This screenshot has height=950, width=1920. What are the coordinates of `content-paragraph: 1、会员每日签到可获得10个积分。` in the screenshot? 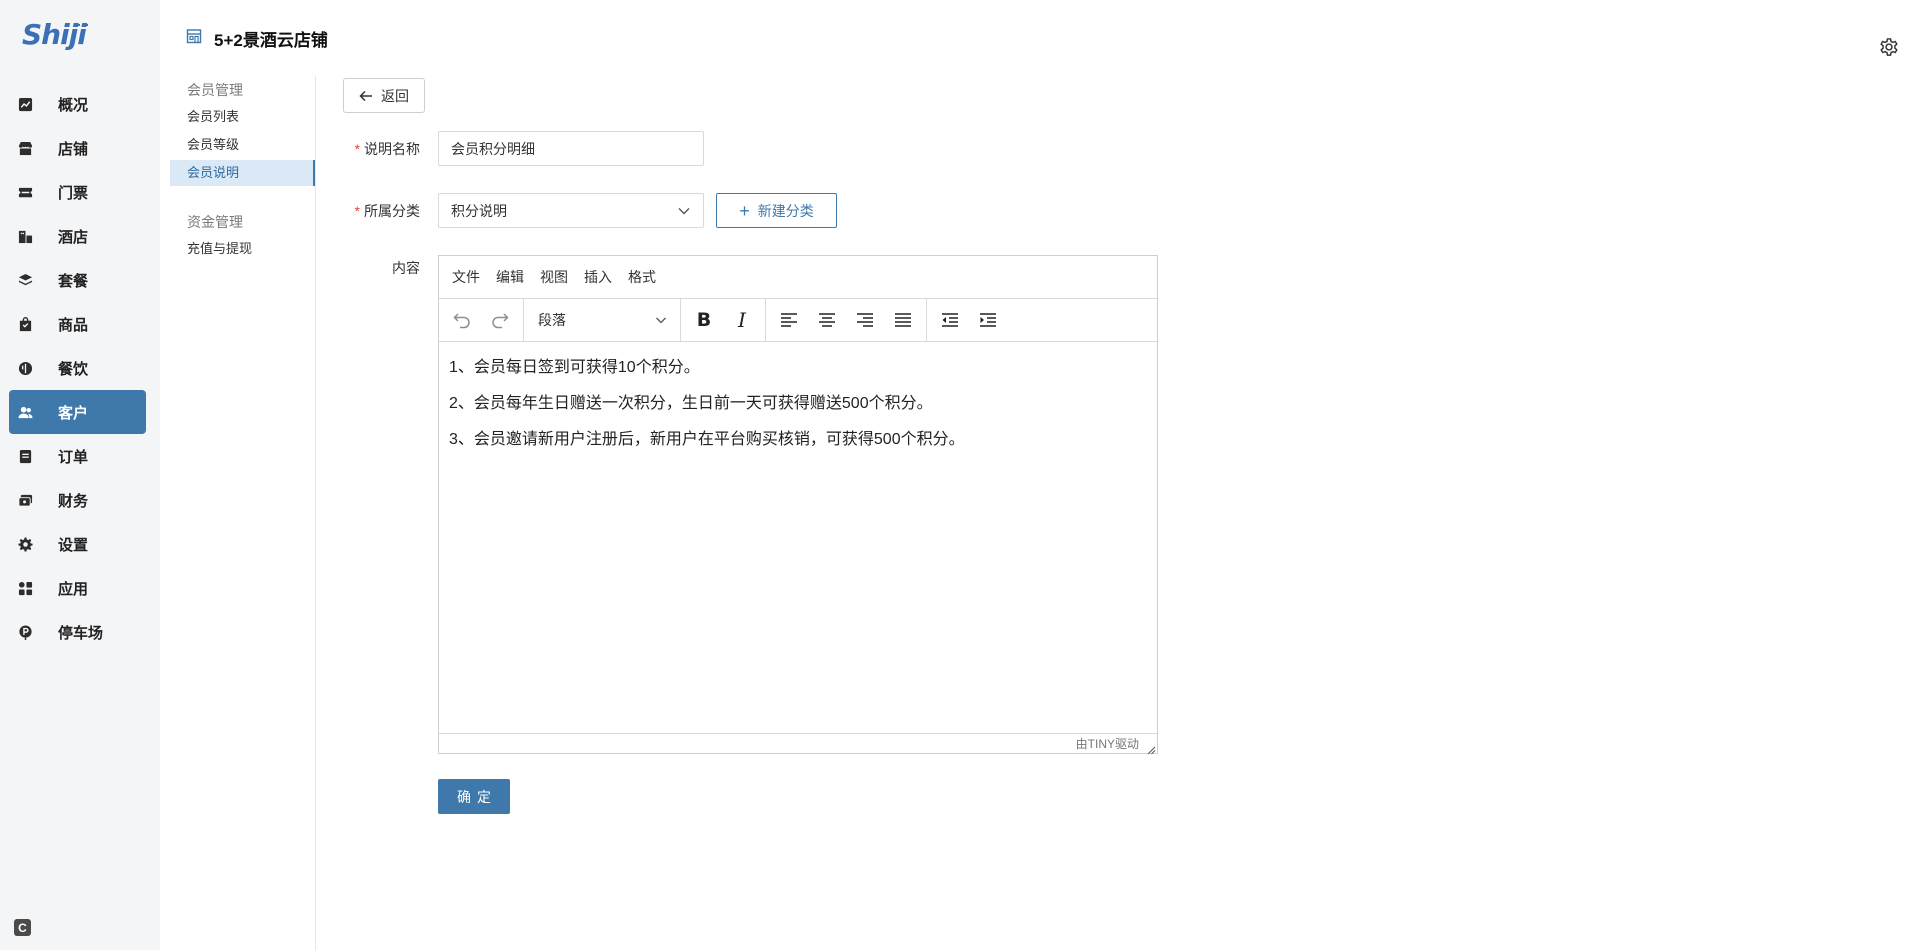 It's located at (574, 367).